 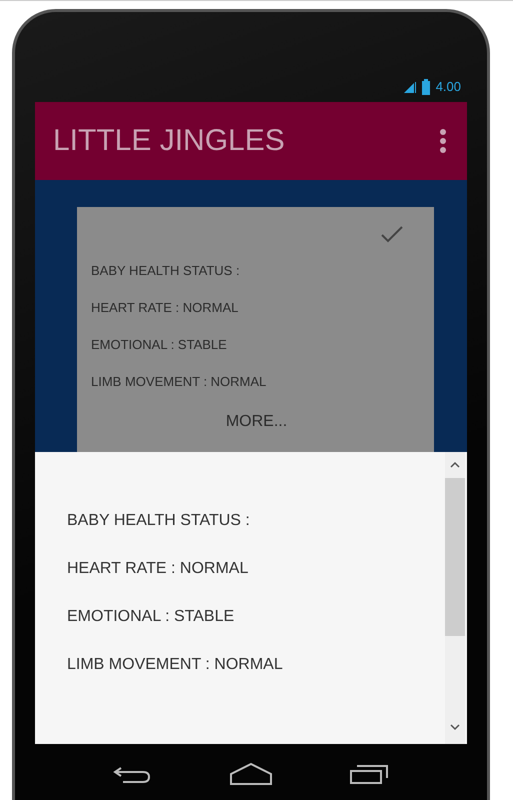 I want to click on home-icon, so click(x=251, y=774).